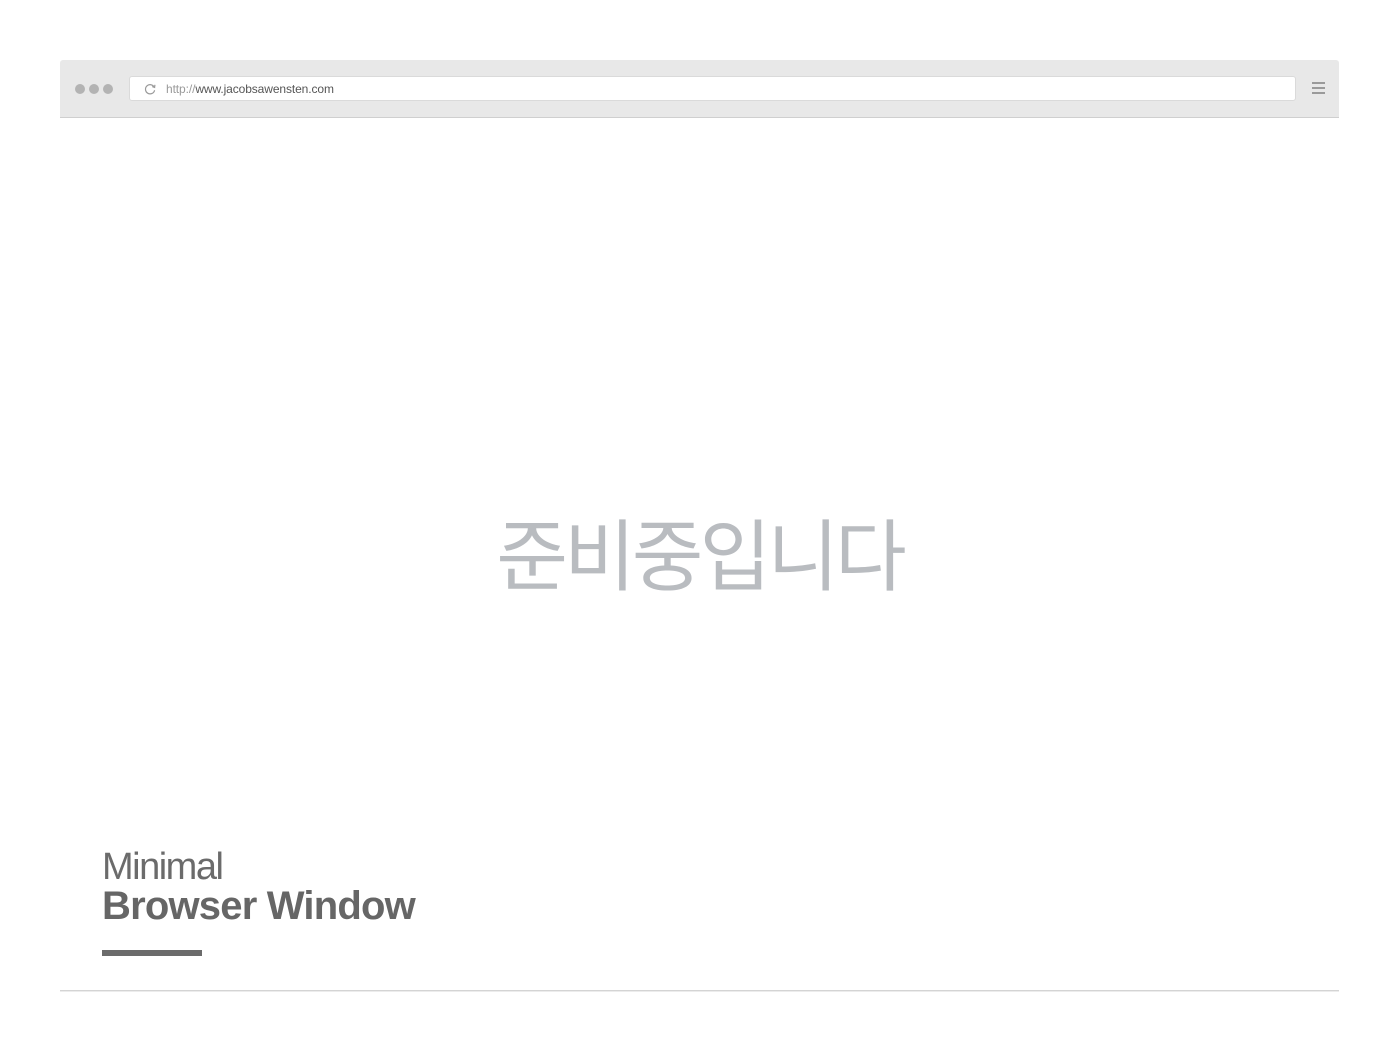  What do you see at coordinates (701, 558) in the screenshot?
I see `page-heading: 준비중입니다` at bounding box center [701, 558].